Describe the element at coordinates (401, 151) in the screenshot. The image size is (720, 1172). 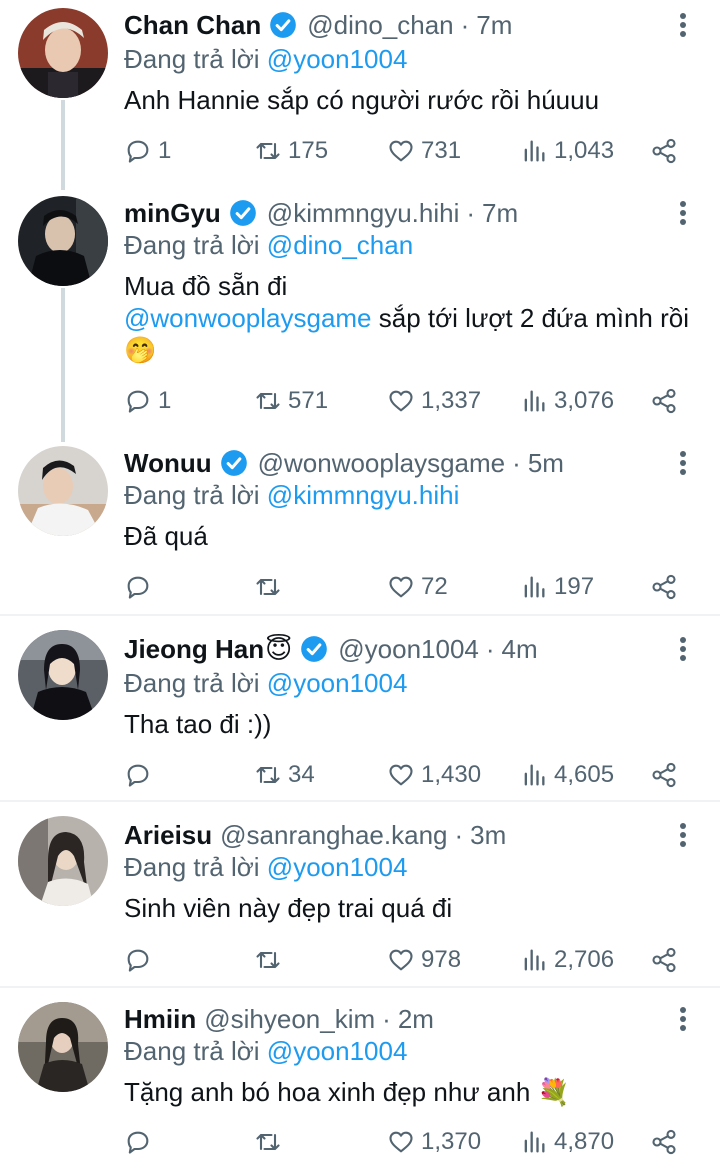
I see `heart-icon` at that location.